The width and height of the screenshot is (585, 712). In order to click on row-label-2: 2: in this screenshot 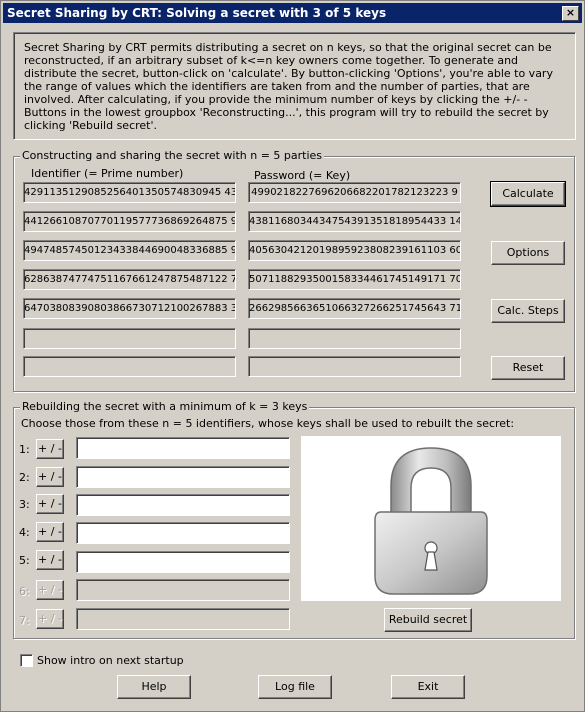, I will do `click(24, 477)`.